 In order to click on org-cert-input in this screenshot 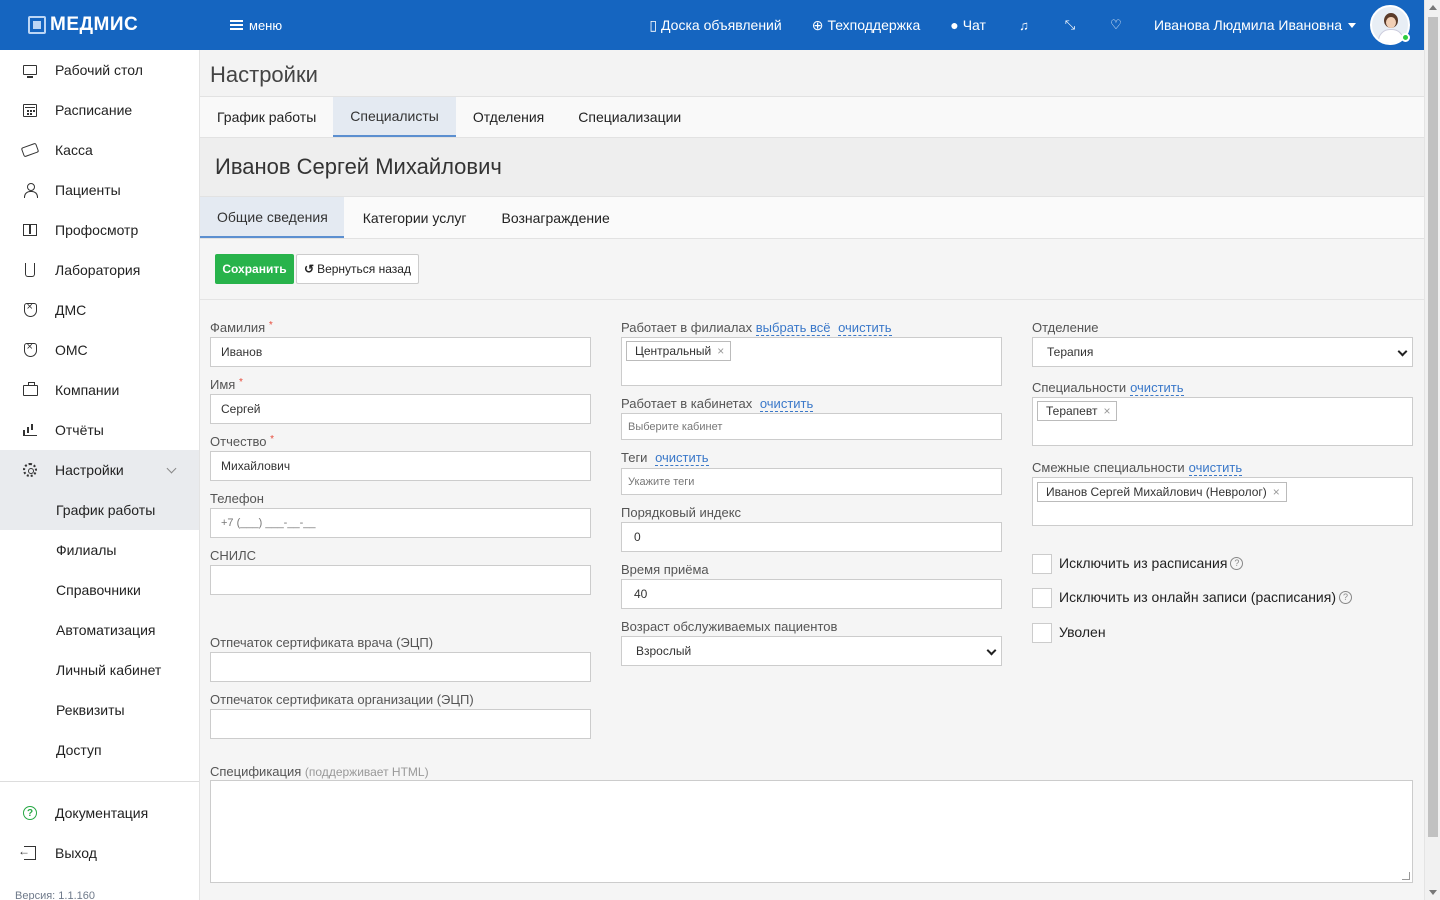, I will do `click(400, 724)`.